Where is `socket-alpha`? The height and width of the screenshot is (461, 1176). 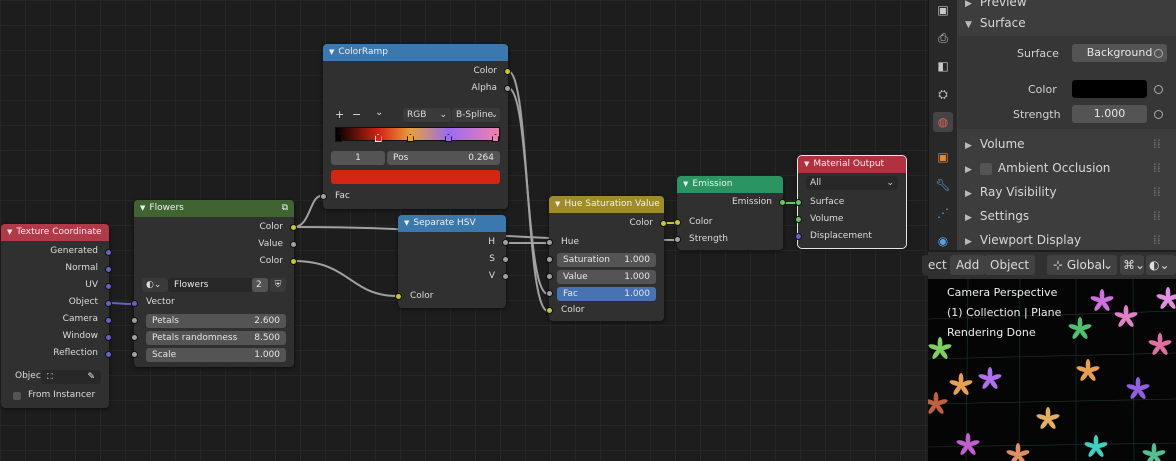 socket-alpha is located at coordinates (507, 88).